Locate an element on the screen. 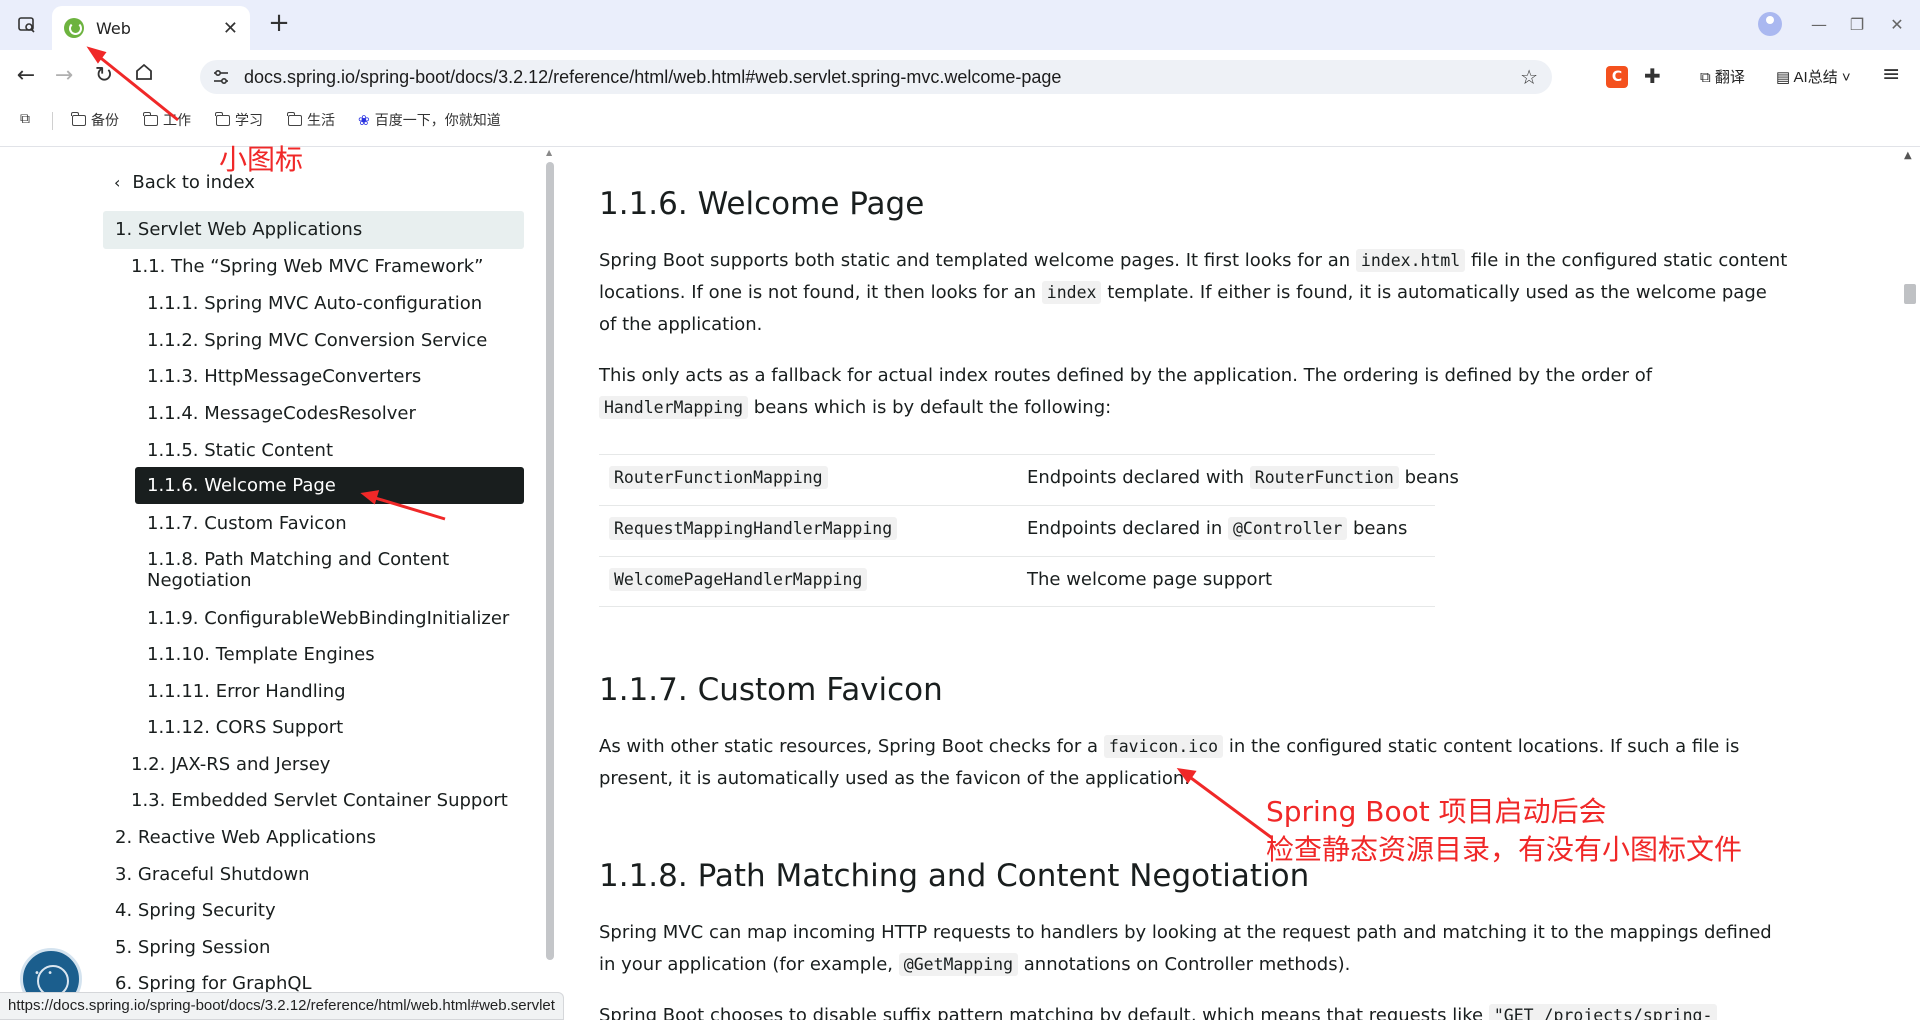 The width and height of the screenshot is (1920, 1020). toc-custom-favicon: 1.1.7. Custom Favicon is located at coordinates (247, 523).